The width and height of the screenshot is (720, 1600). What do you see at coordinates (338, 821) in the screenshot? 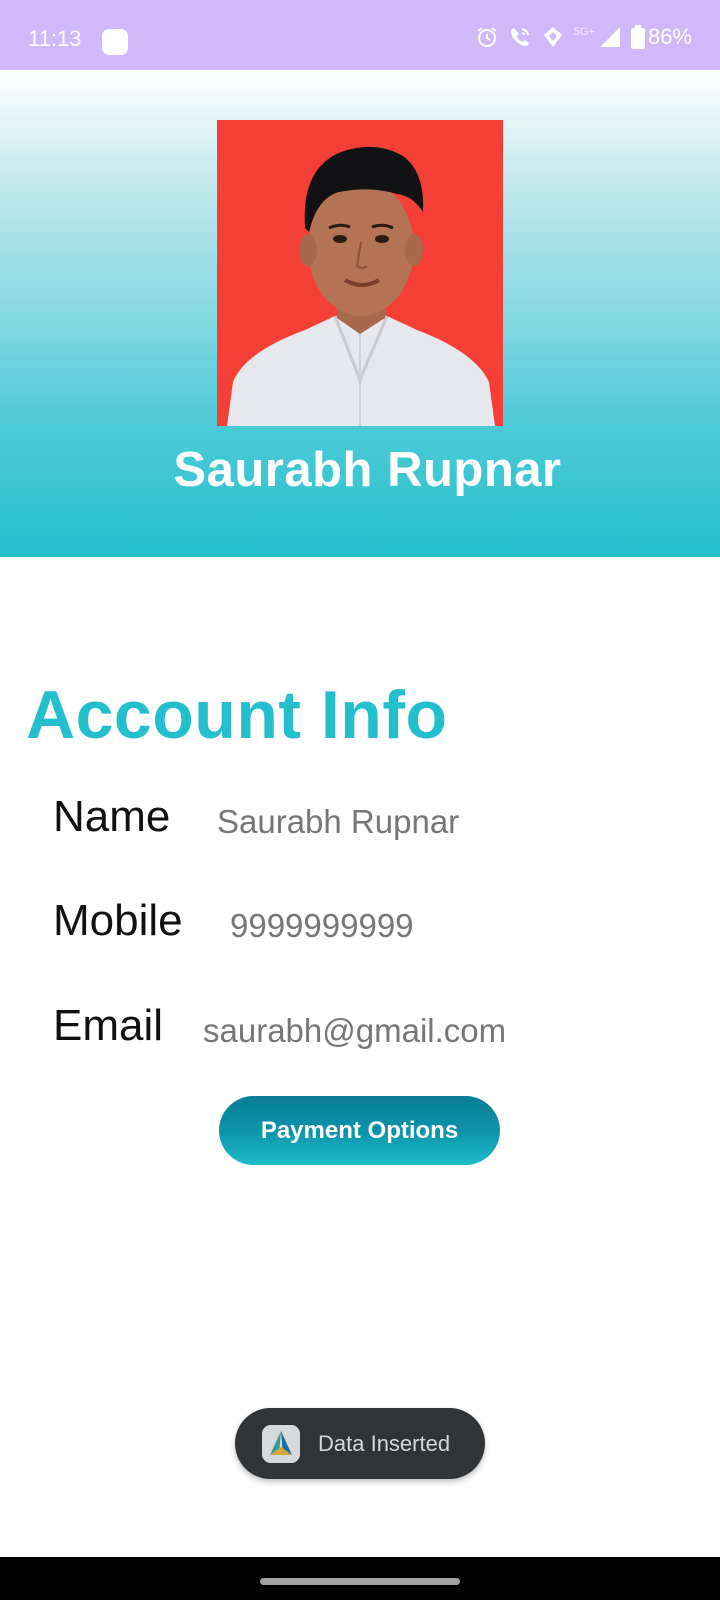
I see `name-value: Saurabh Rupnar` at bounding box center [338, 821].